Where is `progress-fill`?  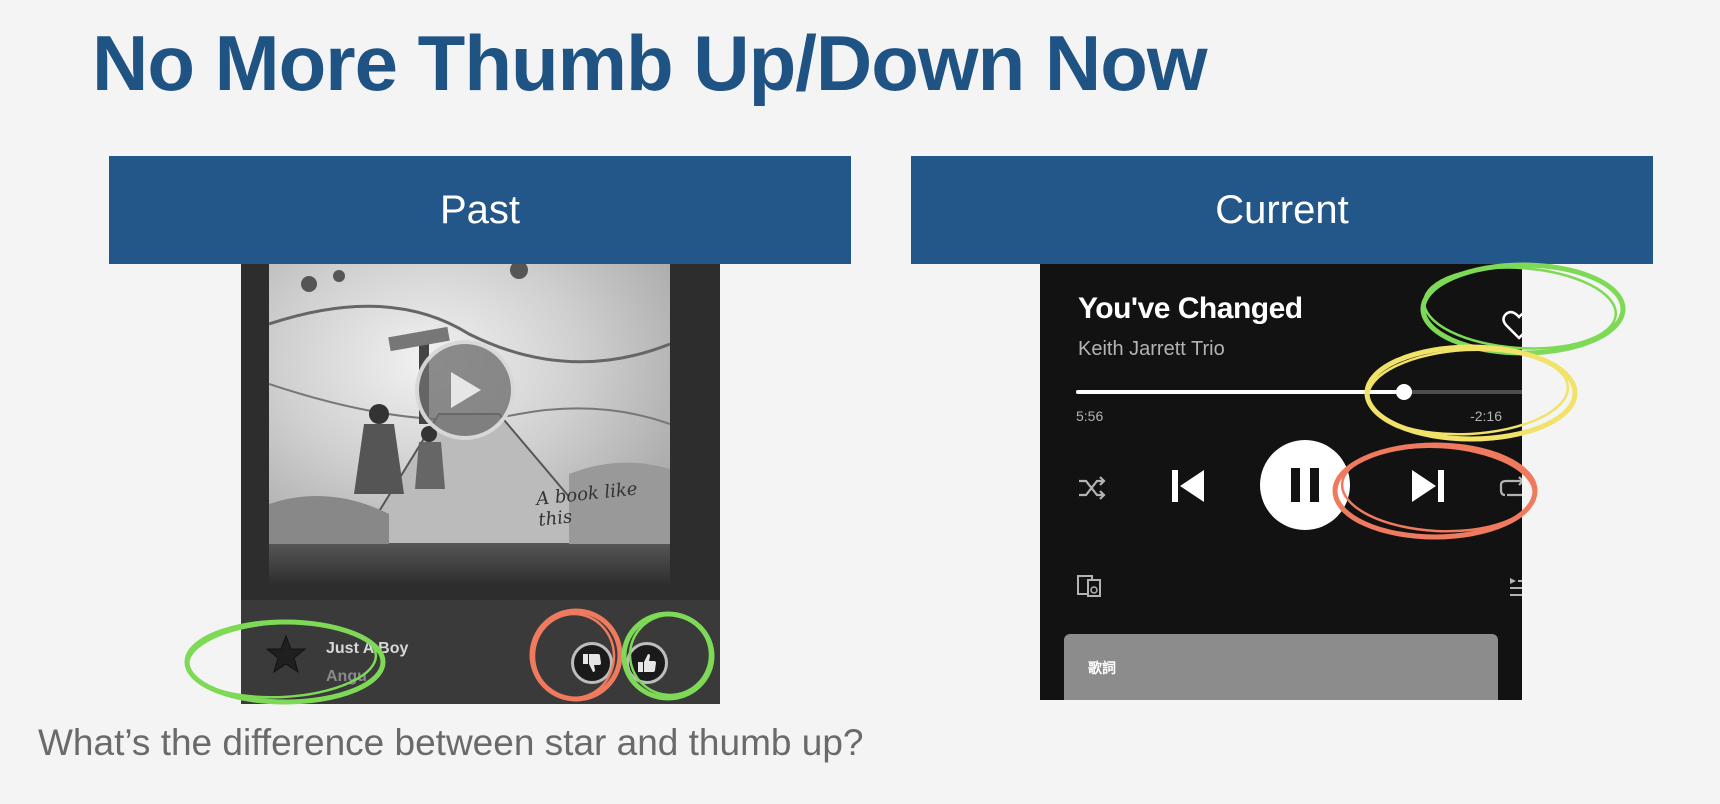
progress-fill is located at coordinates (1240, 392).